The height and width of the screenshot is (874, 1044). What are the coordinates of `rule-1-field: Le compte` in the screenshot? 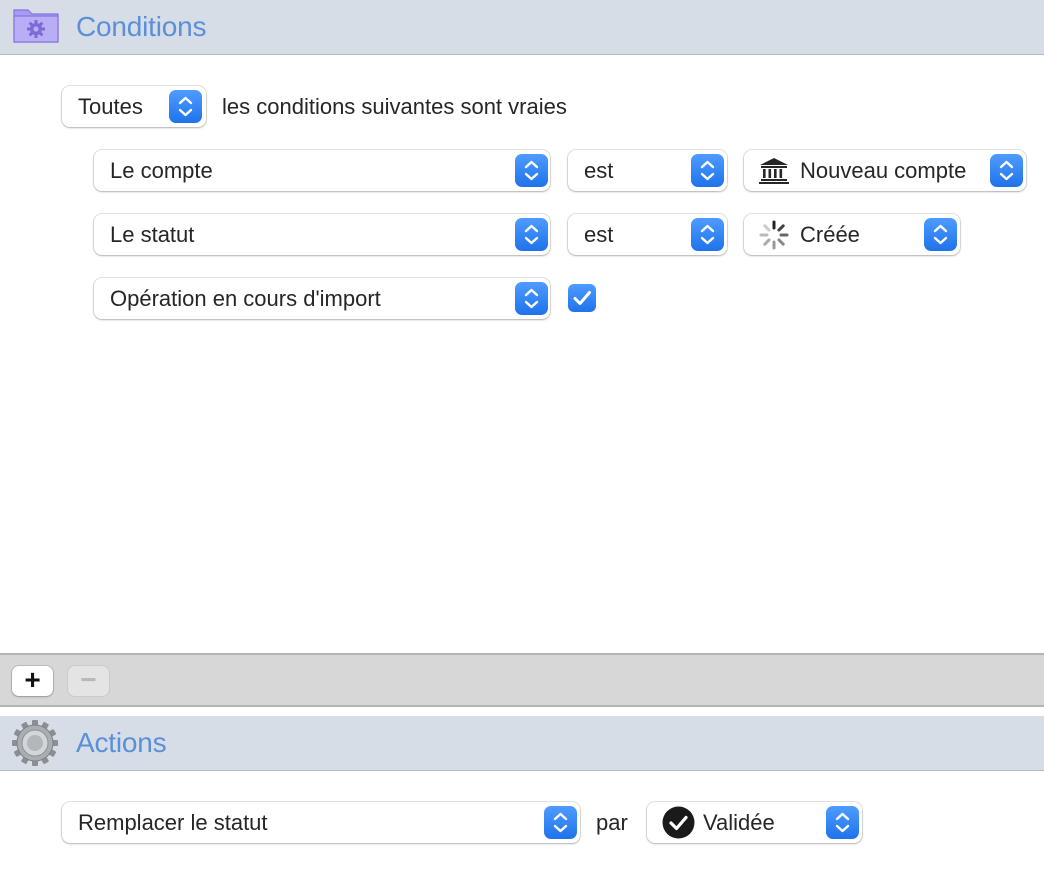 It's located at (161, 170).